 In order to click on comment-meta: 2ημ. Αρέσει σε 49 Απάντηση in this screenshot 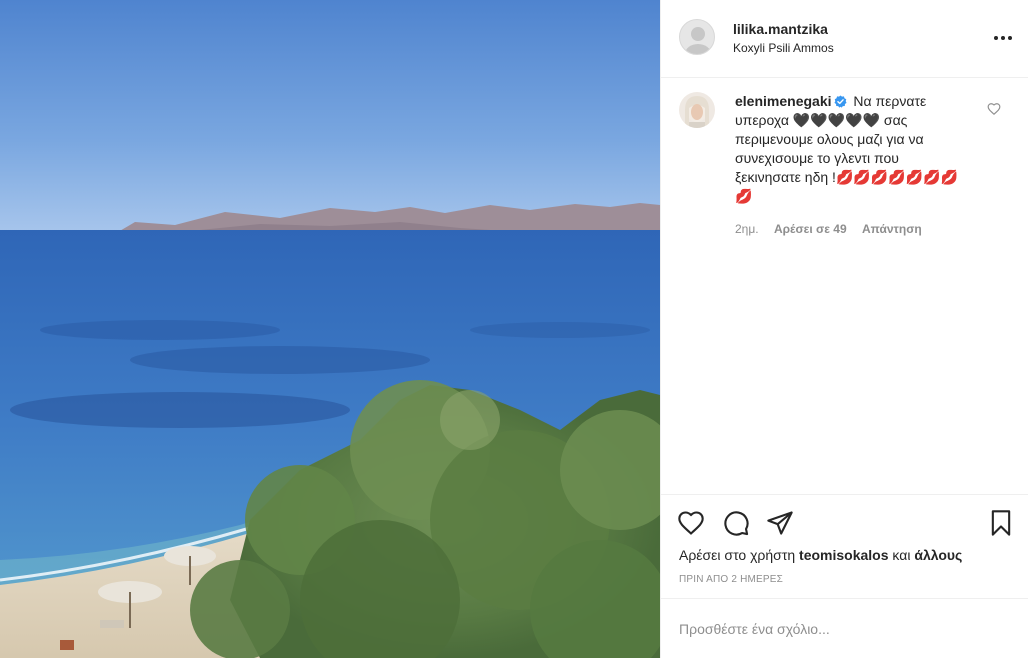, I will do `click(834, 229)`.